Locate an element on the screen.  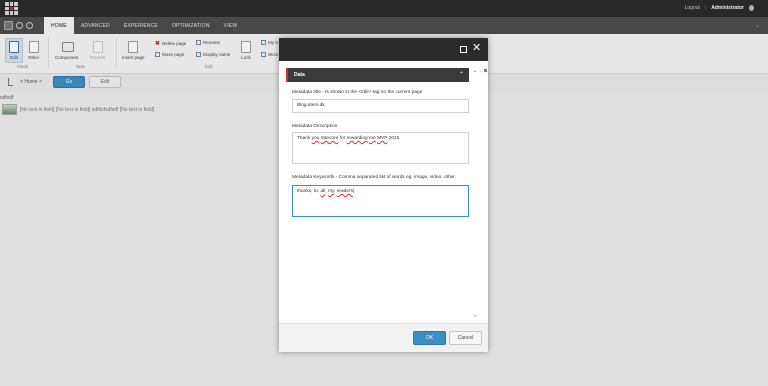
close-icon: ✕ is located at coordinates (476, 48).